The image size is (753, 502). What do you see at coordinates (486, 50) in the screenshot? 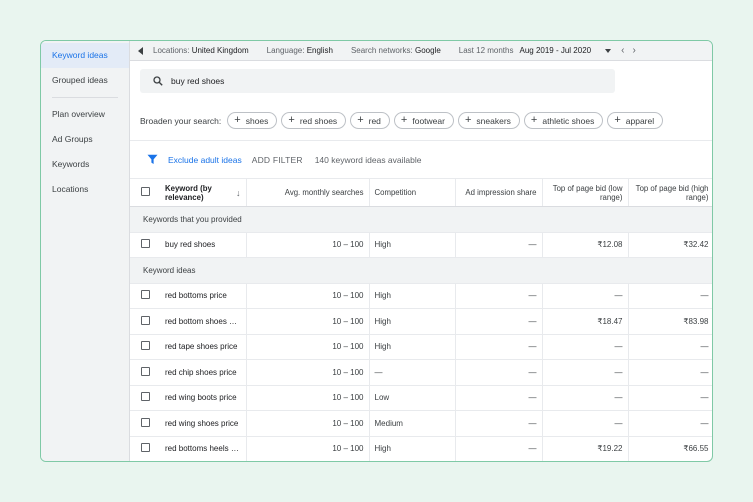
I see `period-label: Last 12 months` at bounding box center [486, 50].